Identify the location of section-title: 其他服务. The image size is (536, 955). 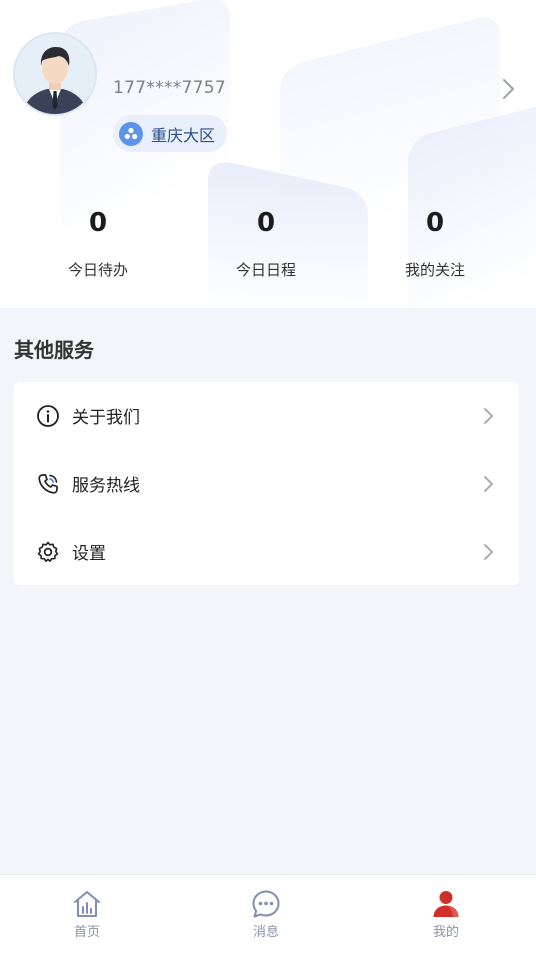
(54, 350).